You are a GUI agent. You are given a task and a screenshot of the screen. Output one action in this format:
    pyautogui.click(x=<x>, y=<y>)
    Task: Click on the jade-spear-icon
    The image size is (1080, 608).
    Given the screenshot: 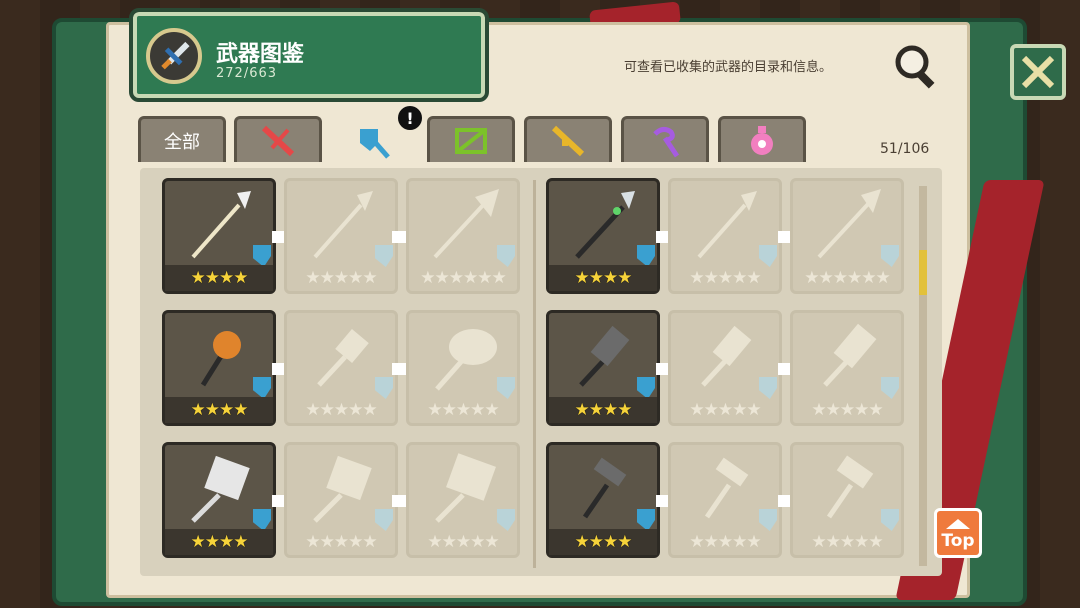 What is the action you would take?
    pyautogui.click(x=605, y=225)
    